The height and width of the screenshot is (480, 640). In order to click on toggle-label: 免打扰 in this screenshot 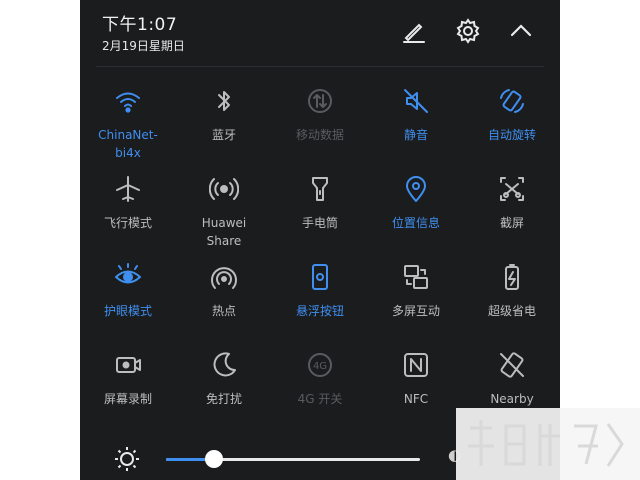, I will do `click(223, 399)`.